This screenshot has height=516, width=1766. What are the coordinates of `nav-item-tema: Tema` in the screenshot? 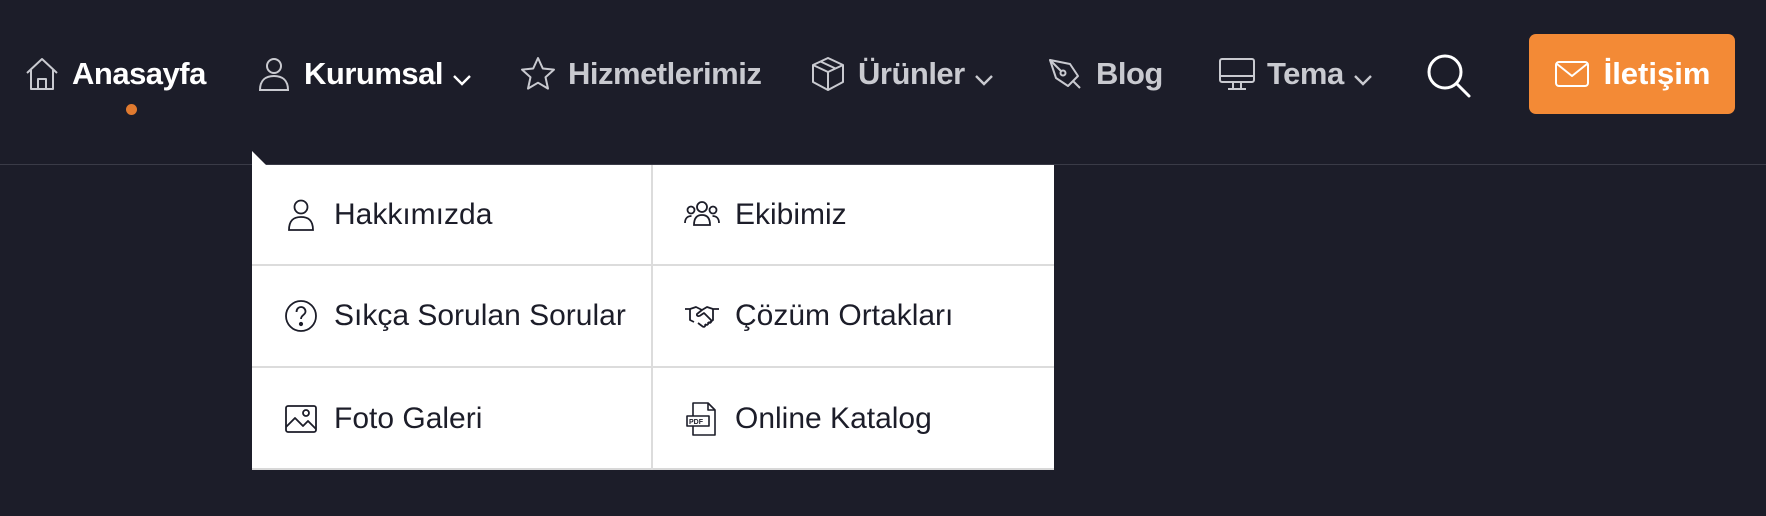 It's located at (1295, 74).